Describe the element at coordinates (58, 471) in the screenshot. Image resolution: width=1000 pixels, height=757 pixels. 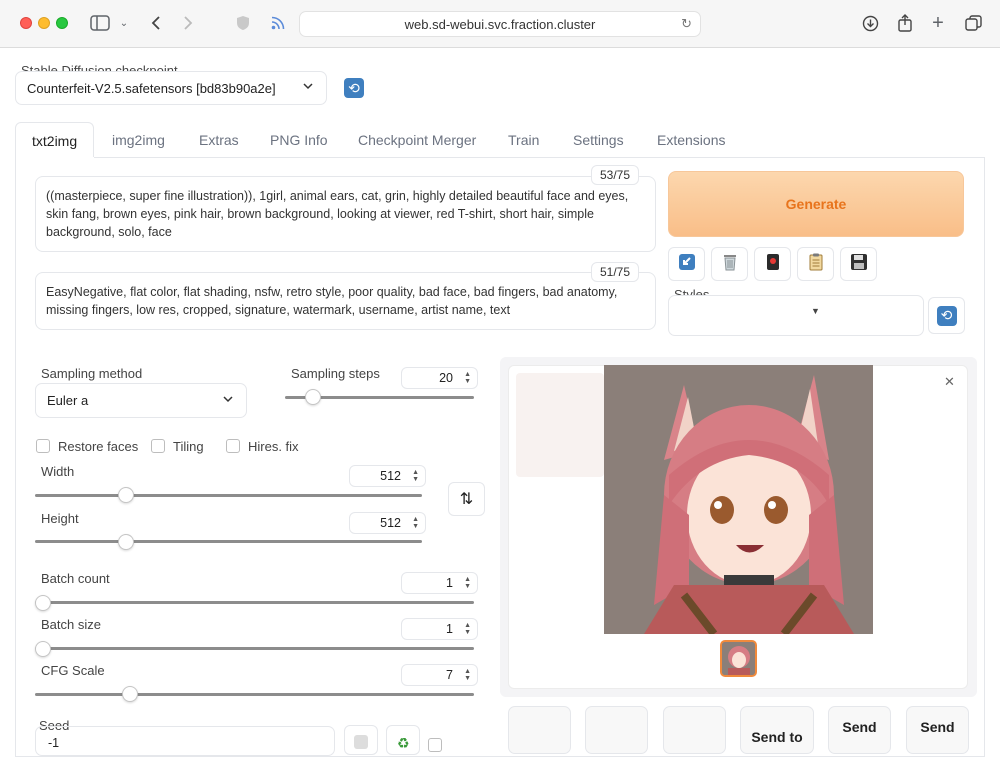
I see `width-label: Width` at that location.